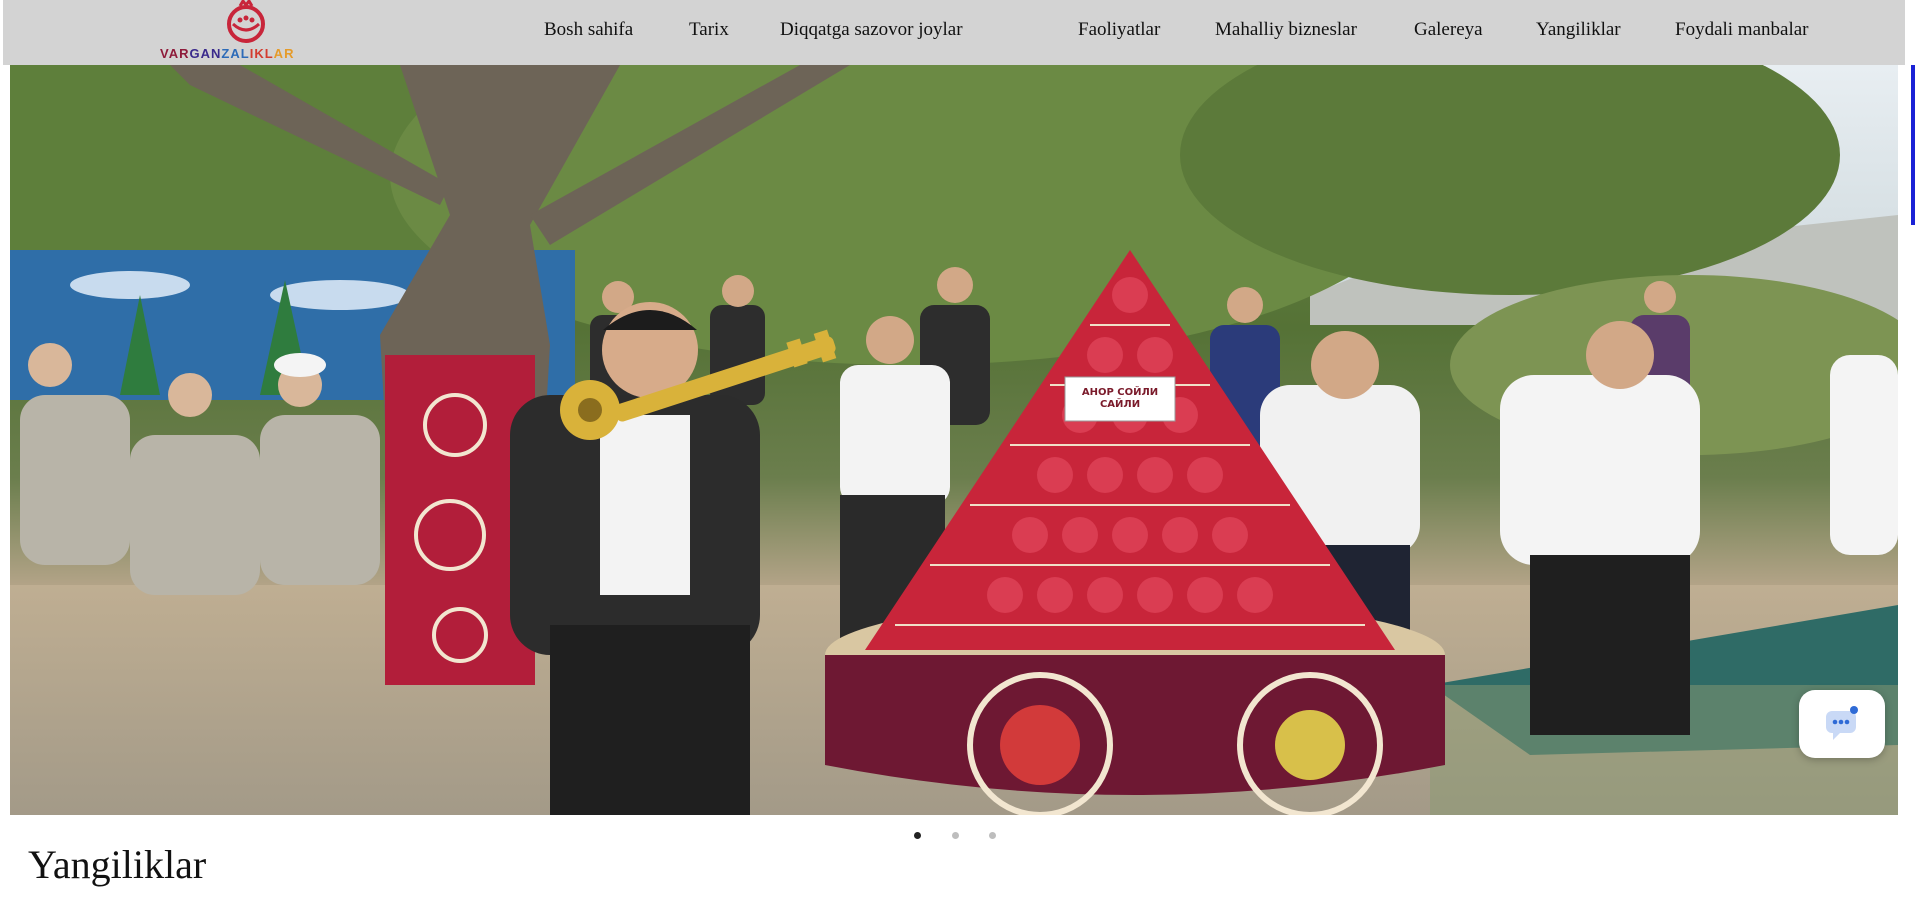  I want to click on carousel-indicators, so click(958, 837).